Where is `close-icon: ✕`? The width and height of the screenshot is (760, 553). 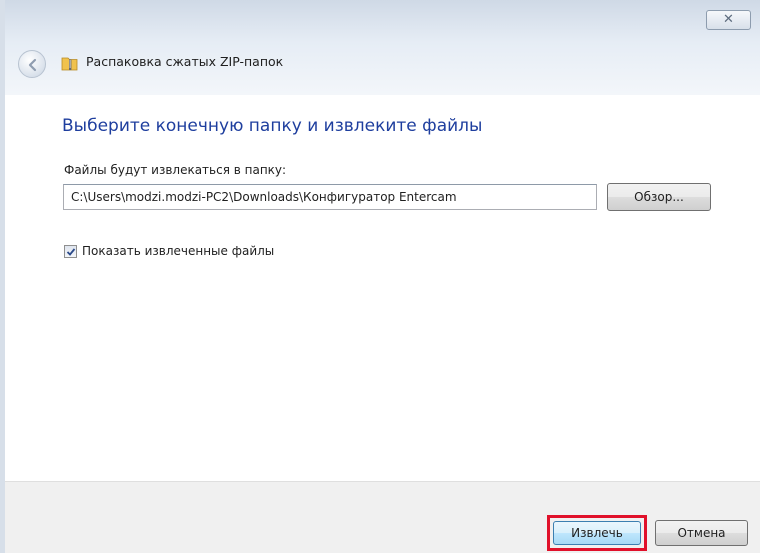 close-icon: ✕ is located at coordinates (728, 19).